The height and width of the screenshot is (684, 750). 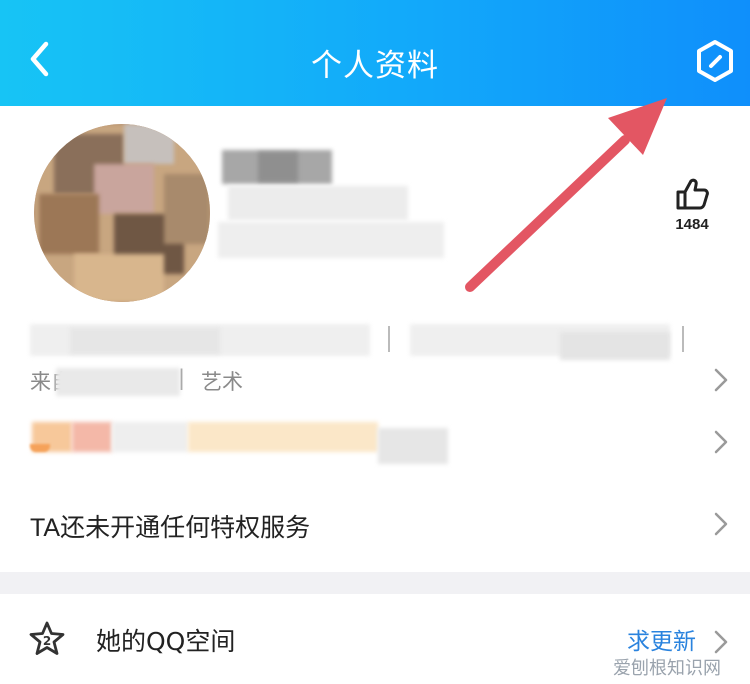 I want to click on privilege-text: TA还未开通任何特权服务, so click(x=170, y=528).